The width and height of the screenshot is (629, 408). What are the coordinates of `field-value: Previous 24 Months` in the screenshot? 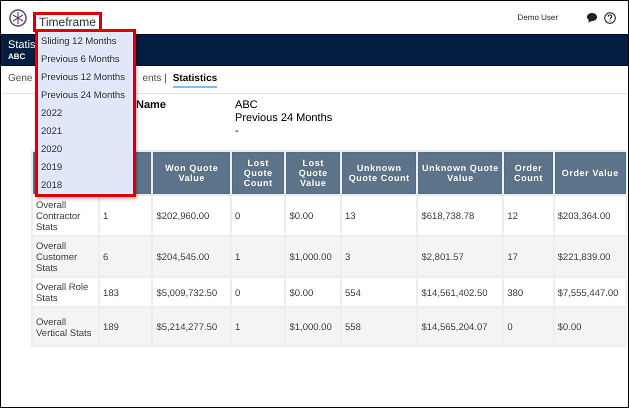 It's located at (283, 118).